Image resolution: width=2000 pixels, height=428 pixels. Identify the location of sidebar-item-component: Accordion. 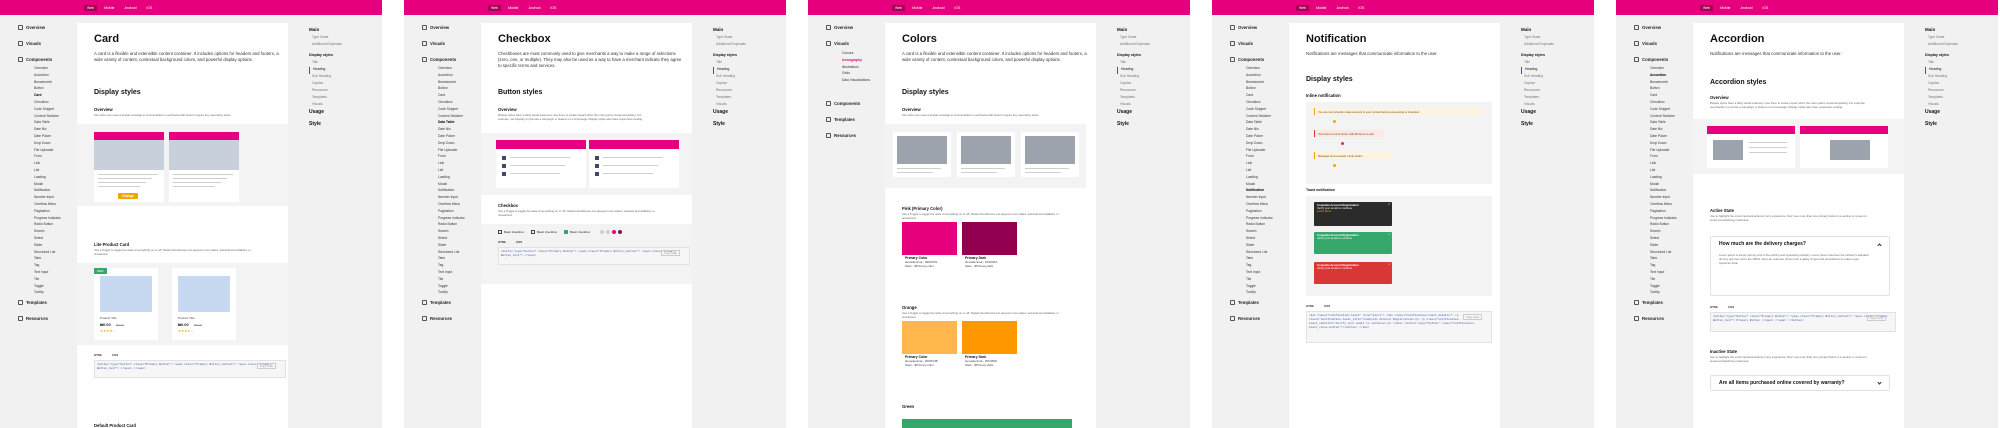
(1665, 75).